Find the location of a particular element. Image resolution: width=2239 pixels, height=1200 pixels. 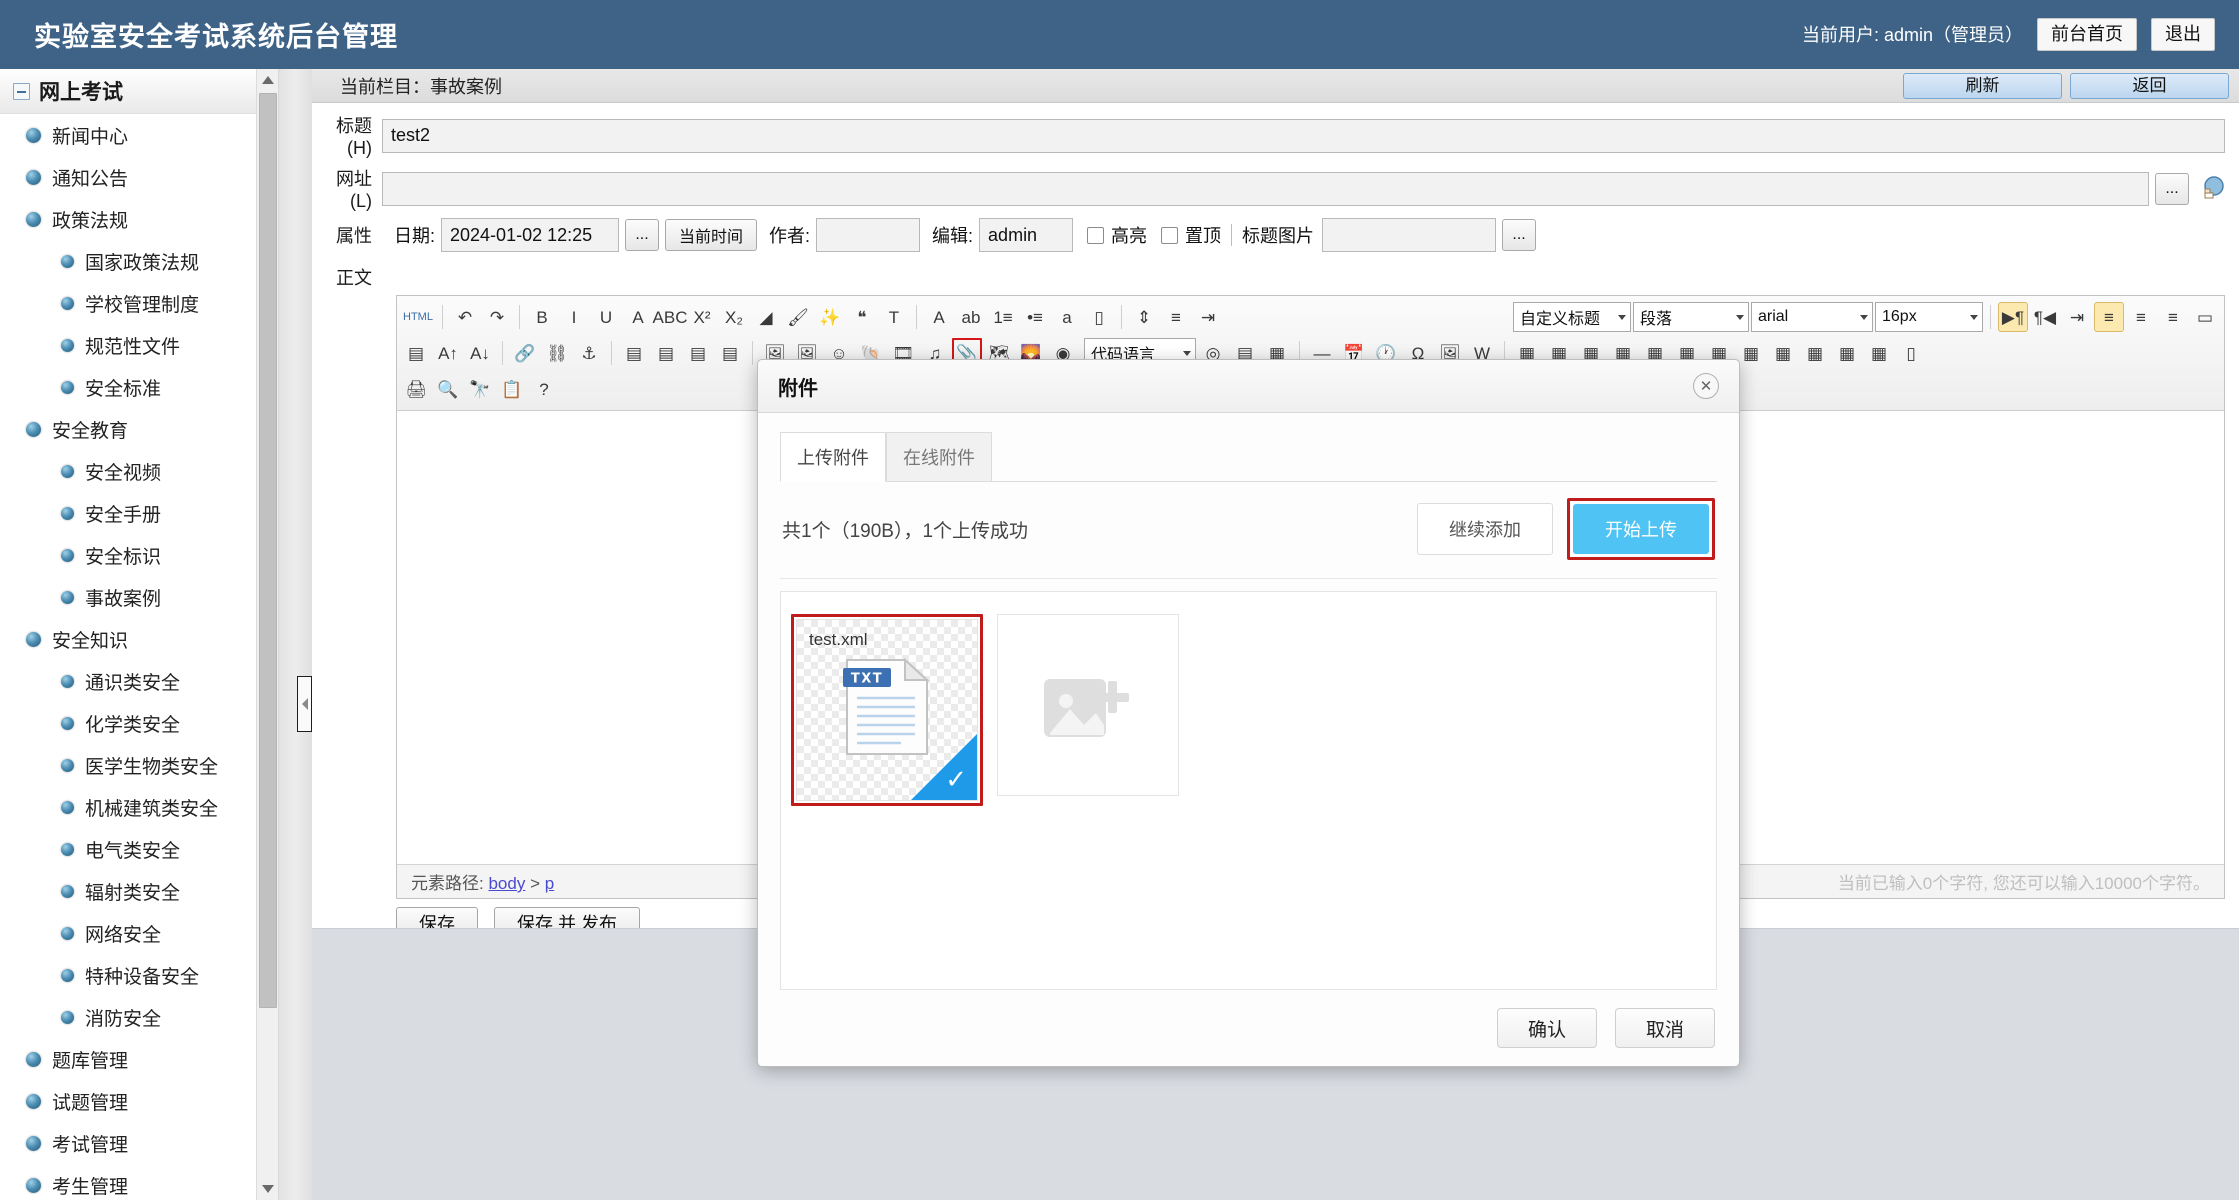

collapse-minus-icon is located at coordinates (21, 91).